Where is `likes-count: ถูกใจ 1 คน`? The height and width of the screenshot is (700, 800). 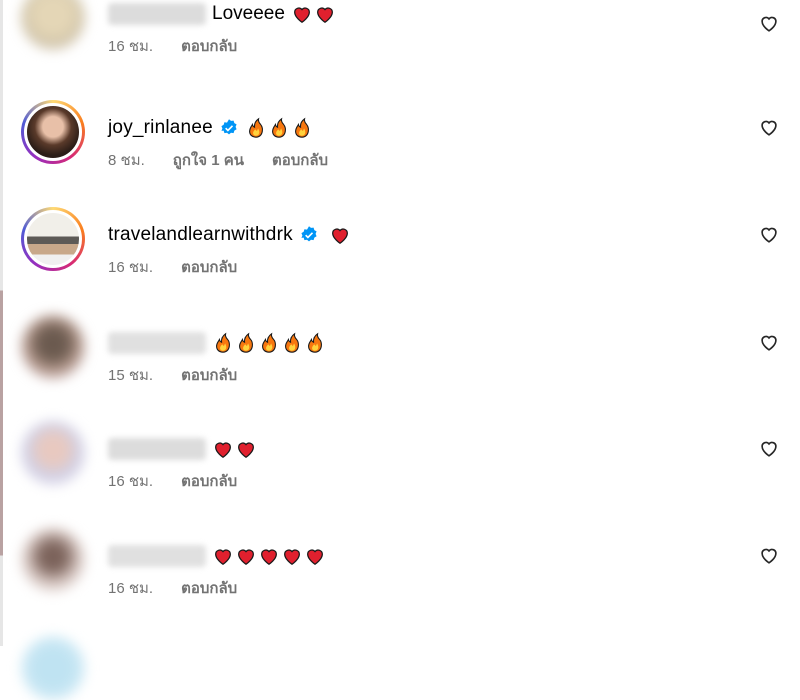 likes-count: ถูกใจ 1 คน is located at coordinates (208, 160).